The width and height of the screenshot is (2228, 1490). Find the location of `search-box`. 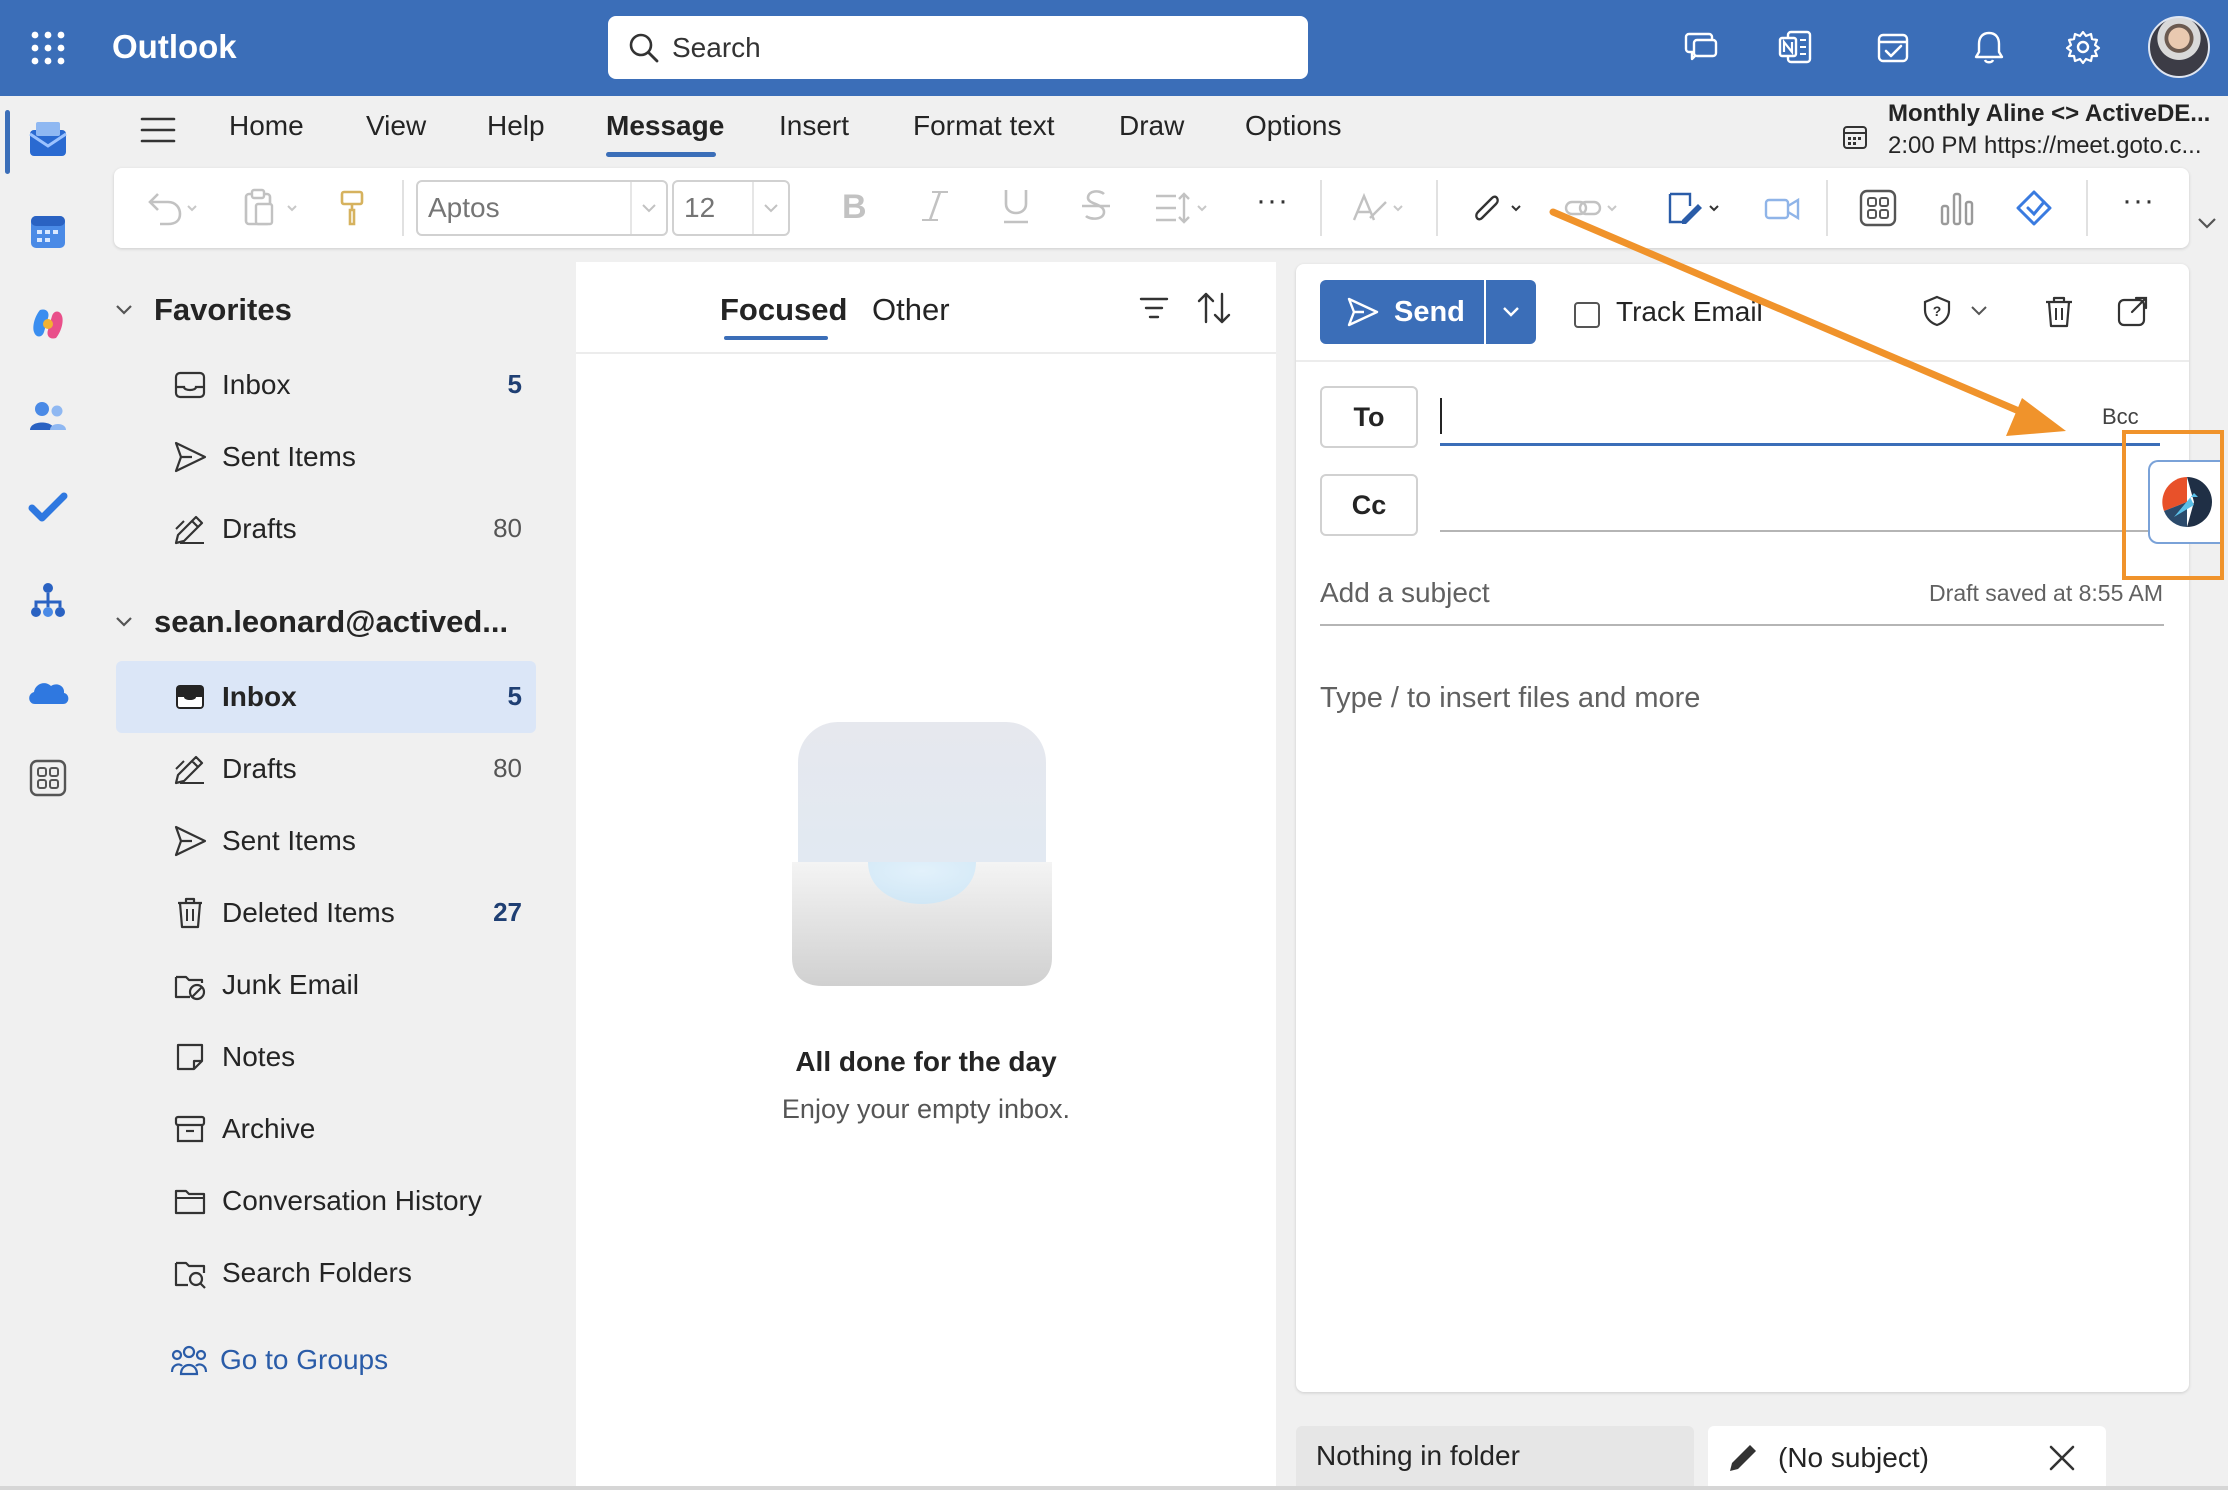

search-box is located at coordinates (958, 47).